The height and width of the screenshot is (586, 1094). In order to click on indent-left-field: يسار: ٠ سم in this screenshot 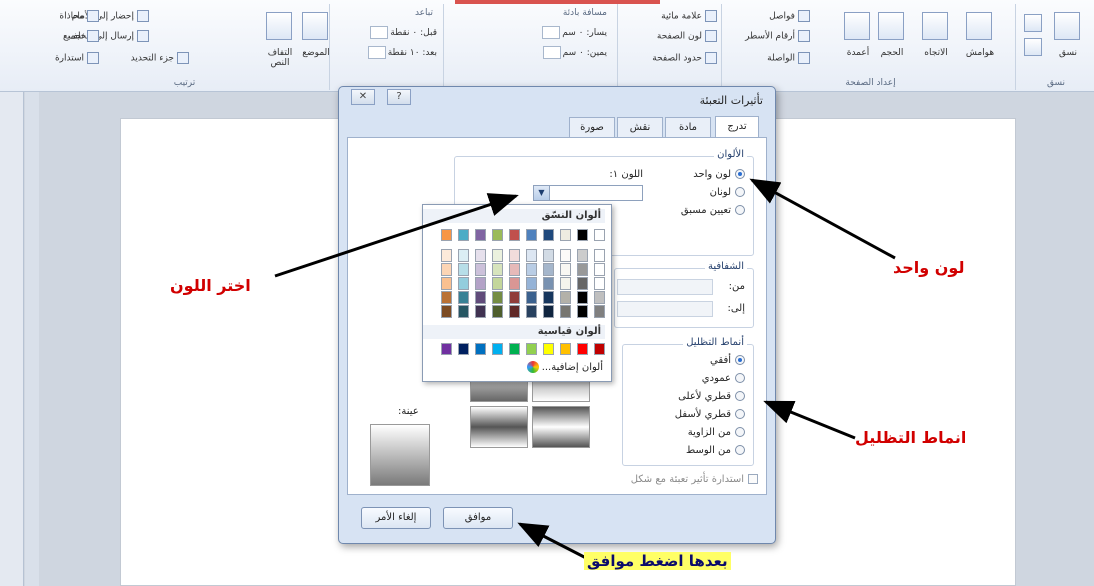, I will do `click(573, 32)`.